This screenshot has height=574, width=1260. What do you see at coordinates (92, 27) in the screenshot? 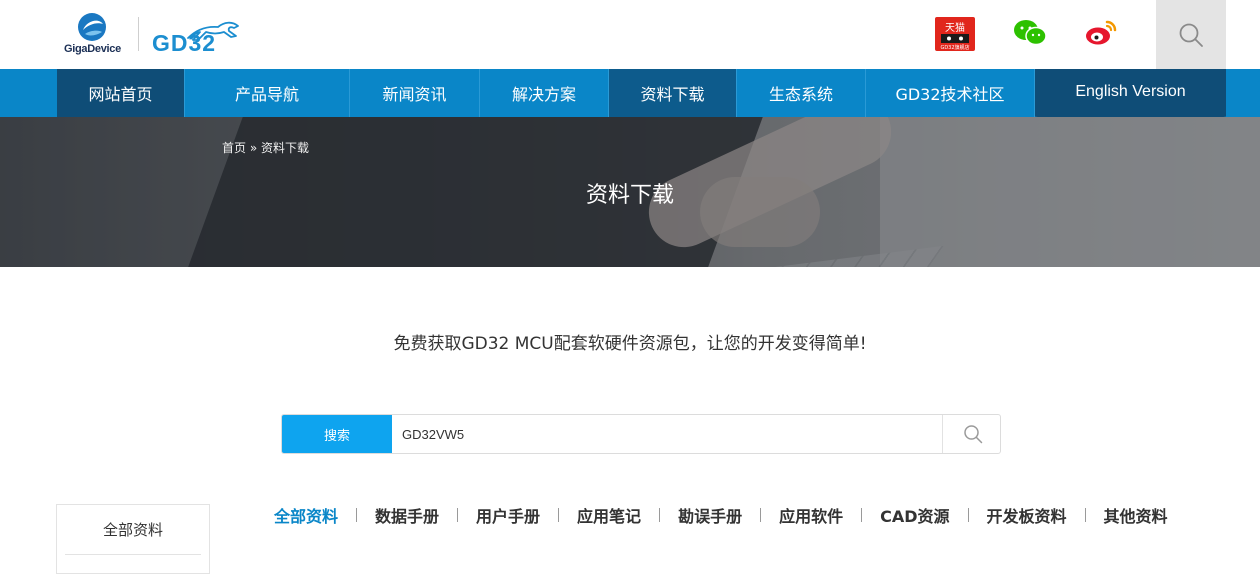
I see `gigadevice-logo-mark` at bounding box center [92, 27].